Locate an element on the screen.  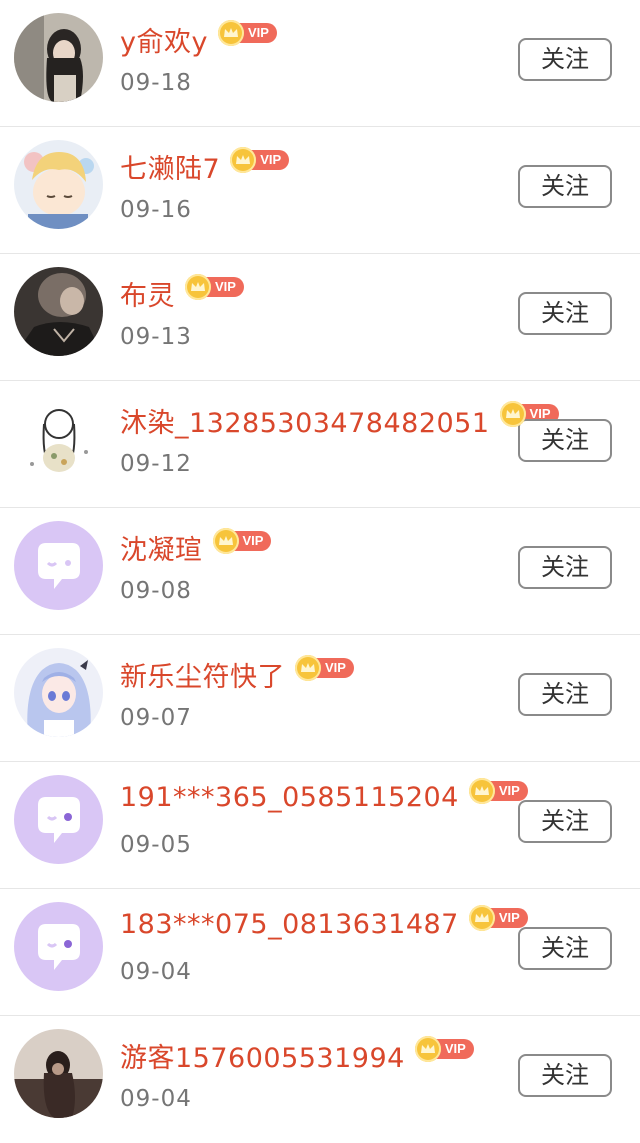
name-line: 游客1576005531994 VIP is located at coordinates (297, 1055).